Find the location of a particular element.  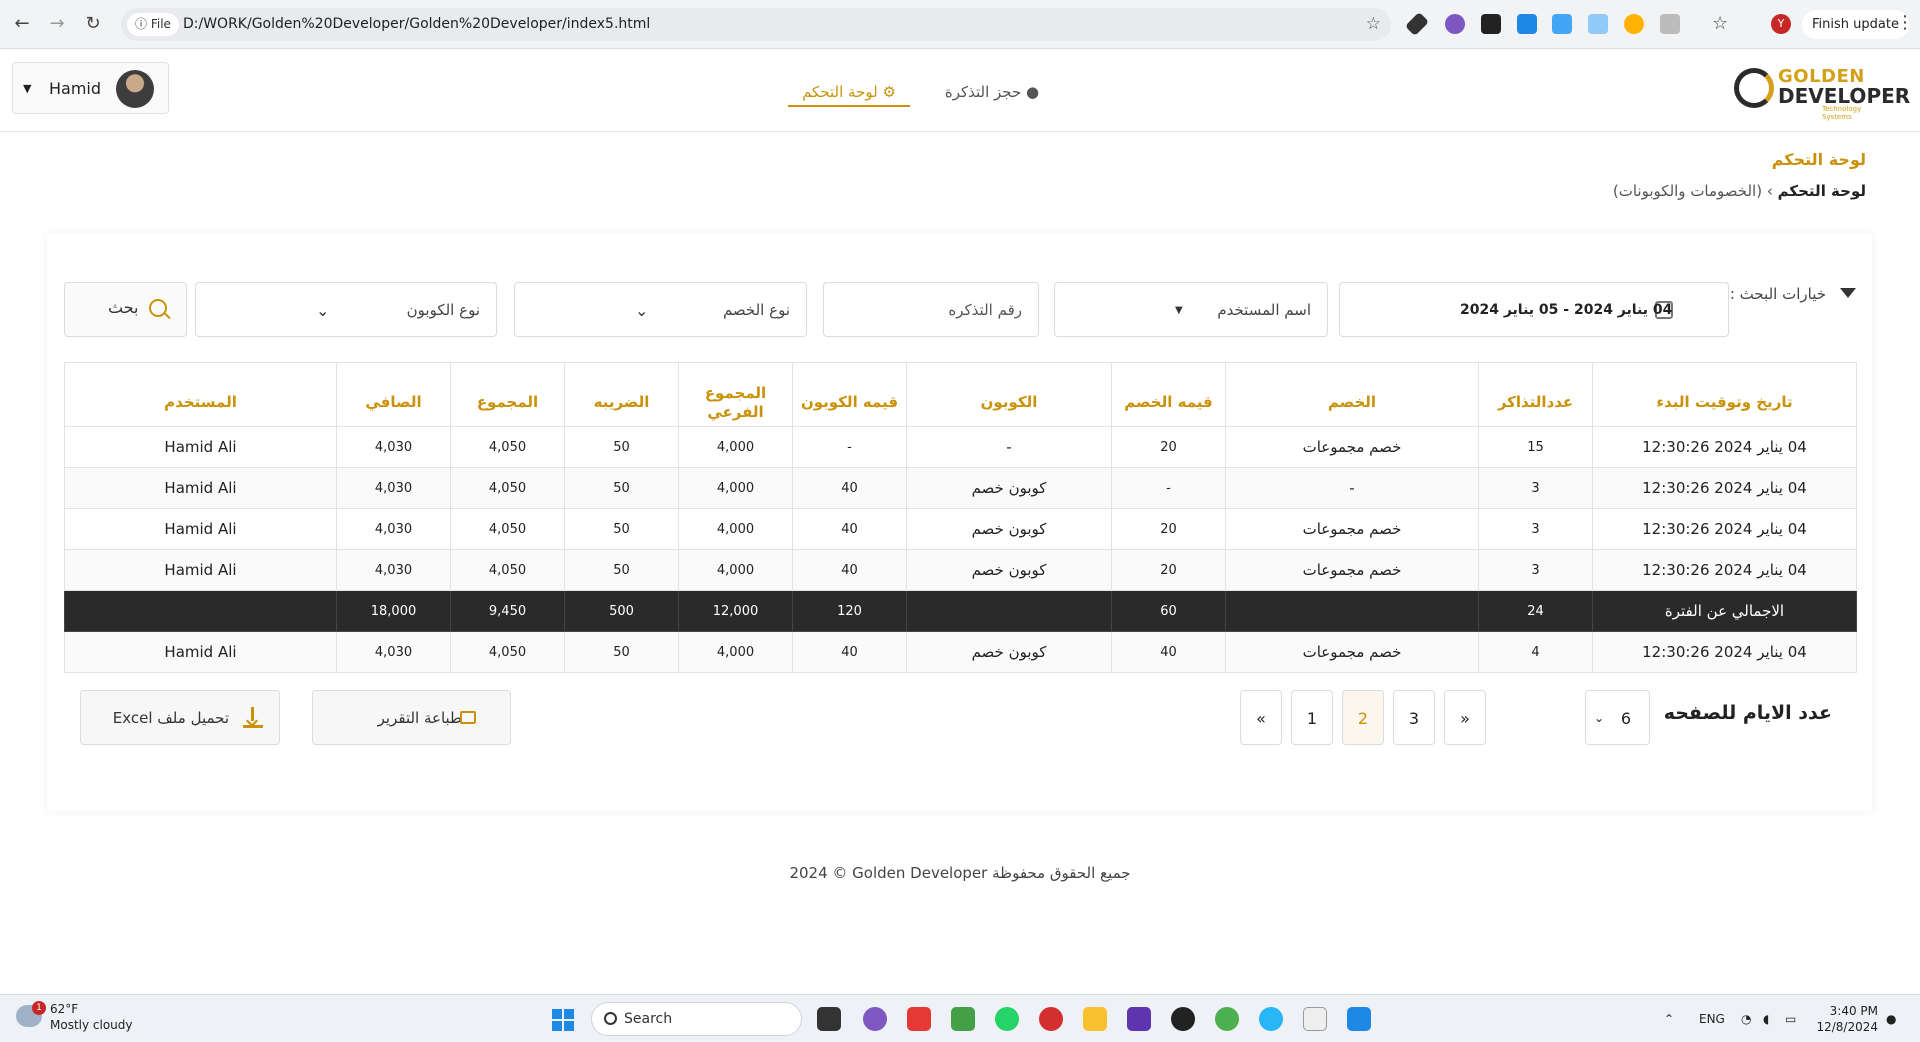

color-extension-icon is located at coordinates (1634, 24).